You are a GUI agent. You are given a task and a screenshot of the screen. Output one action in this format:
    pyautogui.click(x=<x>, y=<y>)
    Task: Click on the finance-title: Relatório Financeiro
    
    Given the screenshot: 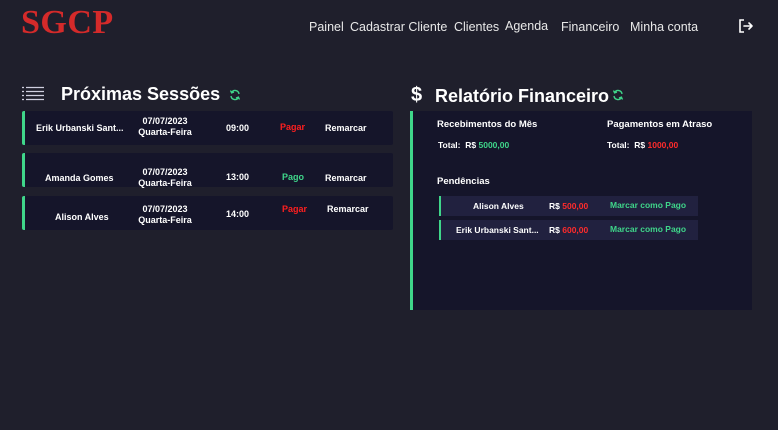 What is the action you would take?
    pyautogui.click(x=522, y=96)
    